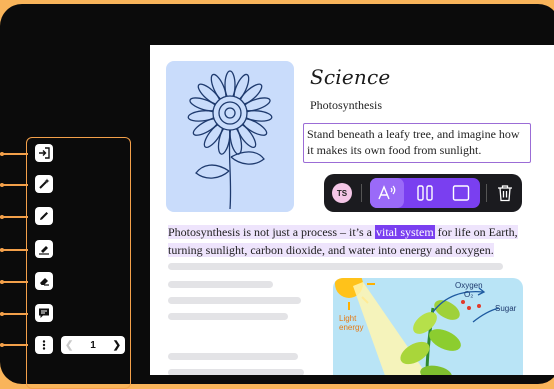 This screenshot has height=389, width=554. I want to click on annotation-toolbar: TS, so click(423, 193).